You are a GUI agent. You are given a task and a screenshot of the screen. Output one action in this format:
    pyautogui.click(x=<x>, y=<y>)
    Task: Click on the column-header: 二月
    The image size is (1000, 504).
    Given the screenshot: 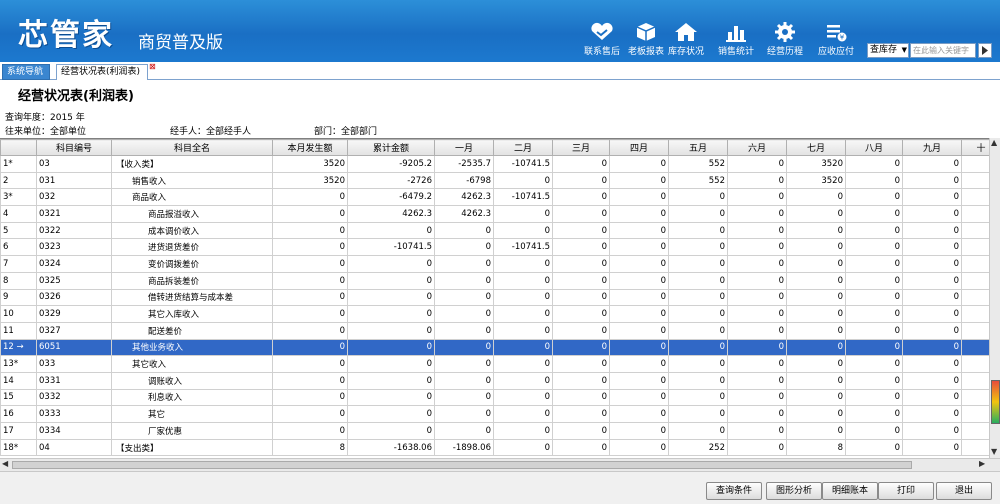 What is the action you would take?
    pyautogui.click(x=523, y=147)
    